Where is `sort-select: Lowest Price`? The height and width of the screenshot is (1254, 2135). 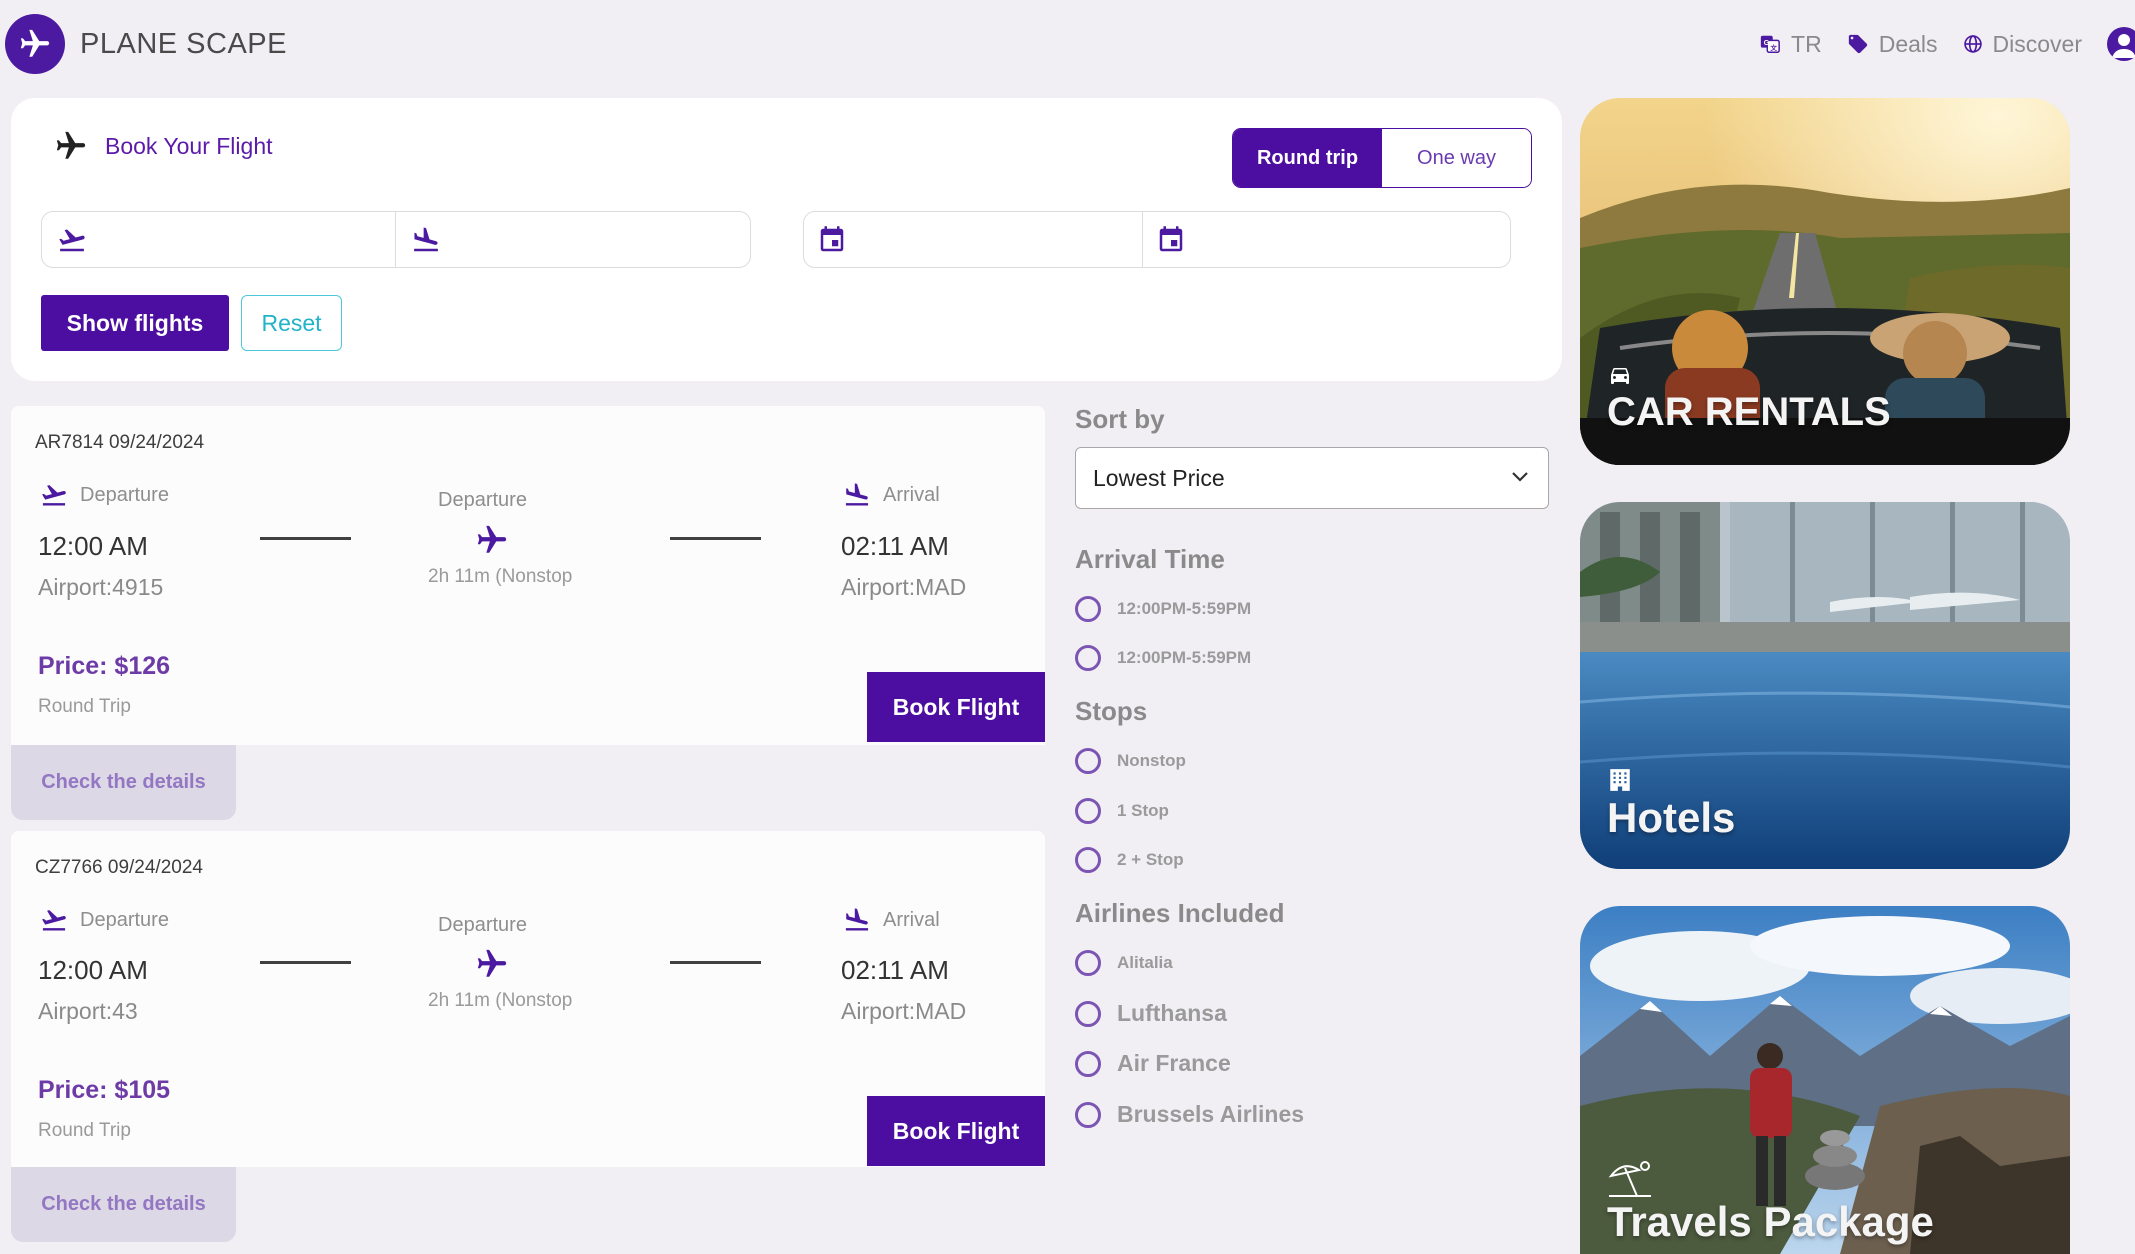 sort-select: Lowest Price is located at coordinates (1312, 478).